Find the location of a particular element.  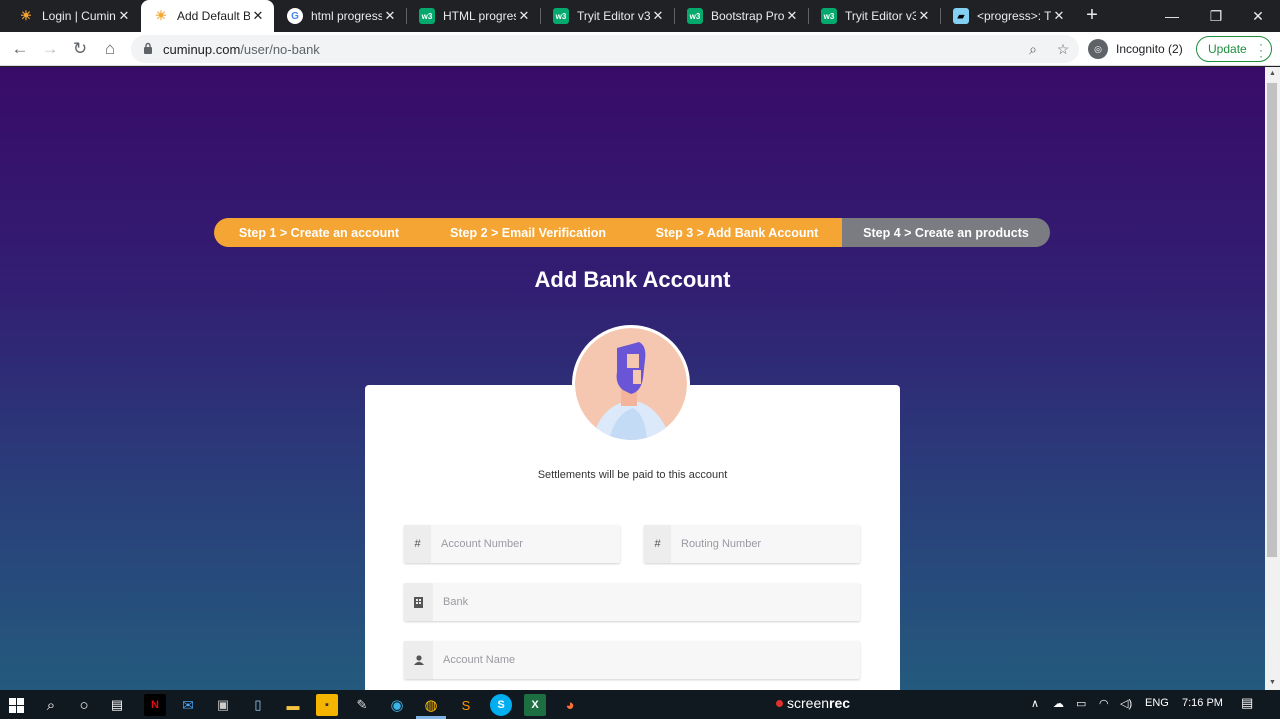

chrome-icon: ◍ is located at coordinates (431, 705).